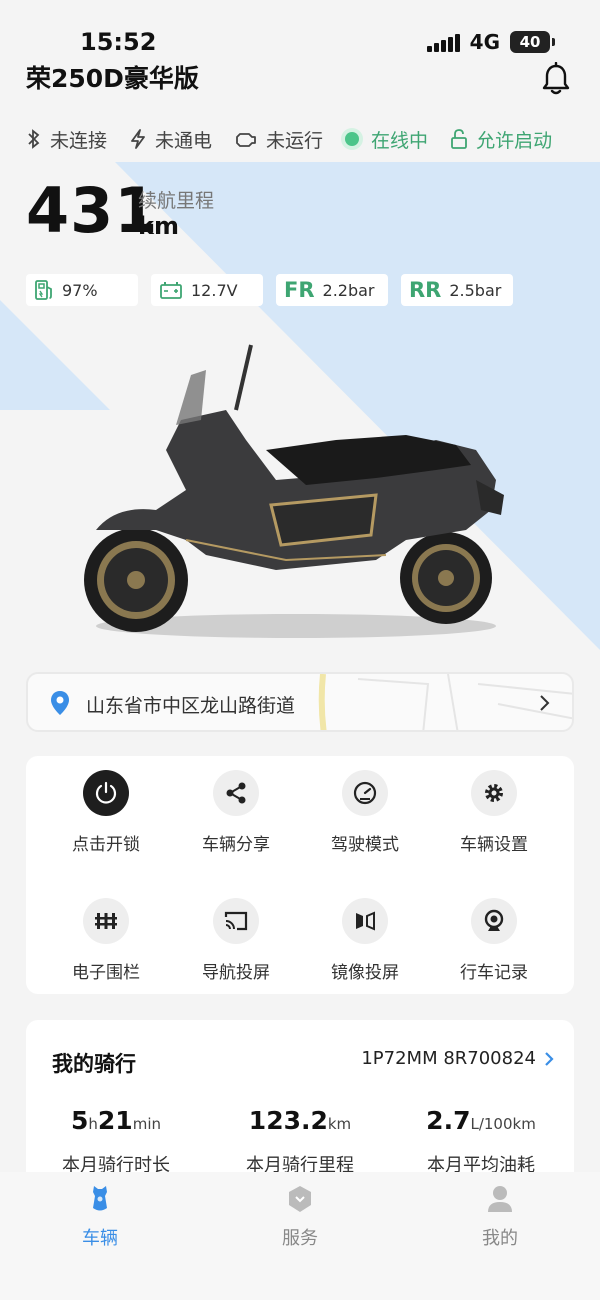 This screenshot has width=600, height=1300. I want to click on tab-label: 服务, so click(300, 1238).